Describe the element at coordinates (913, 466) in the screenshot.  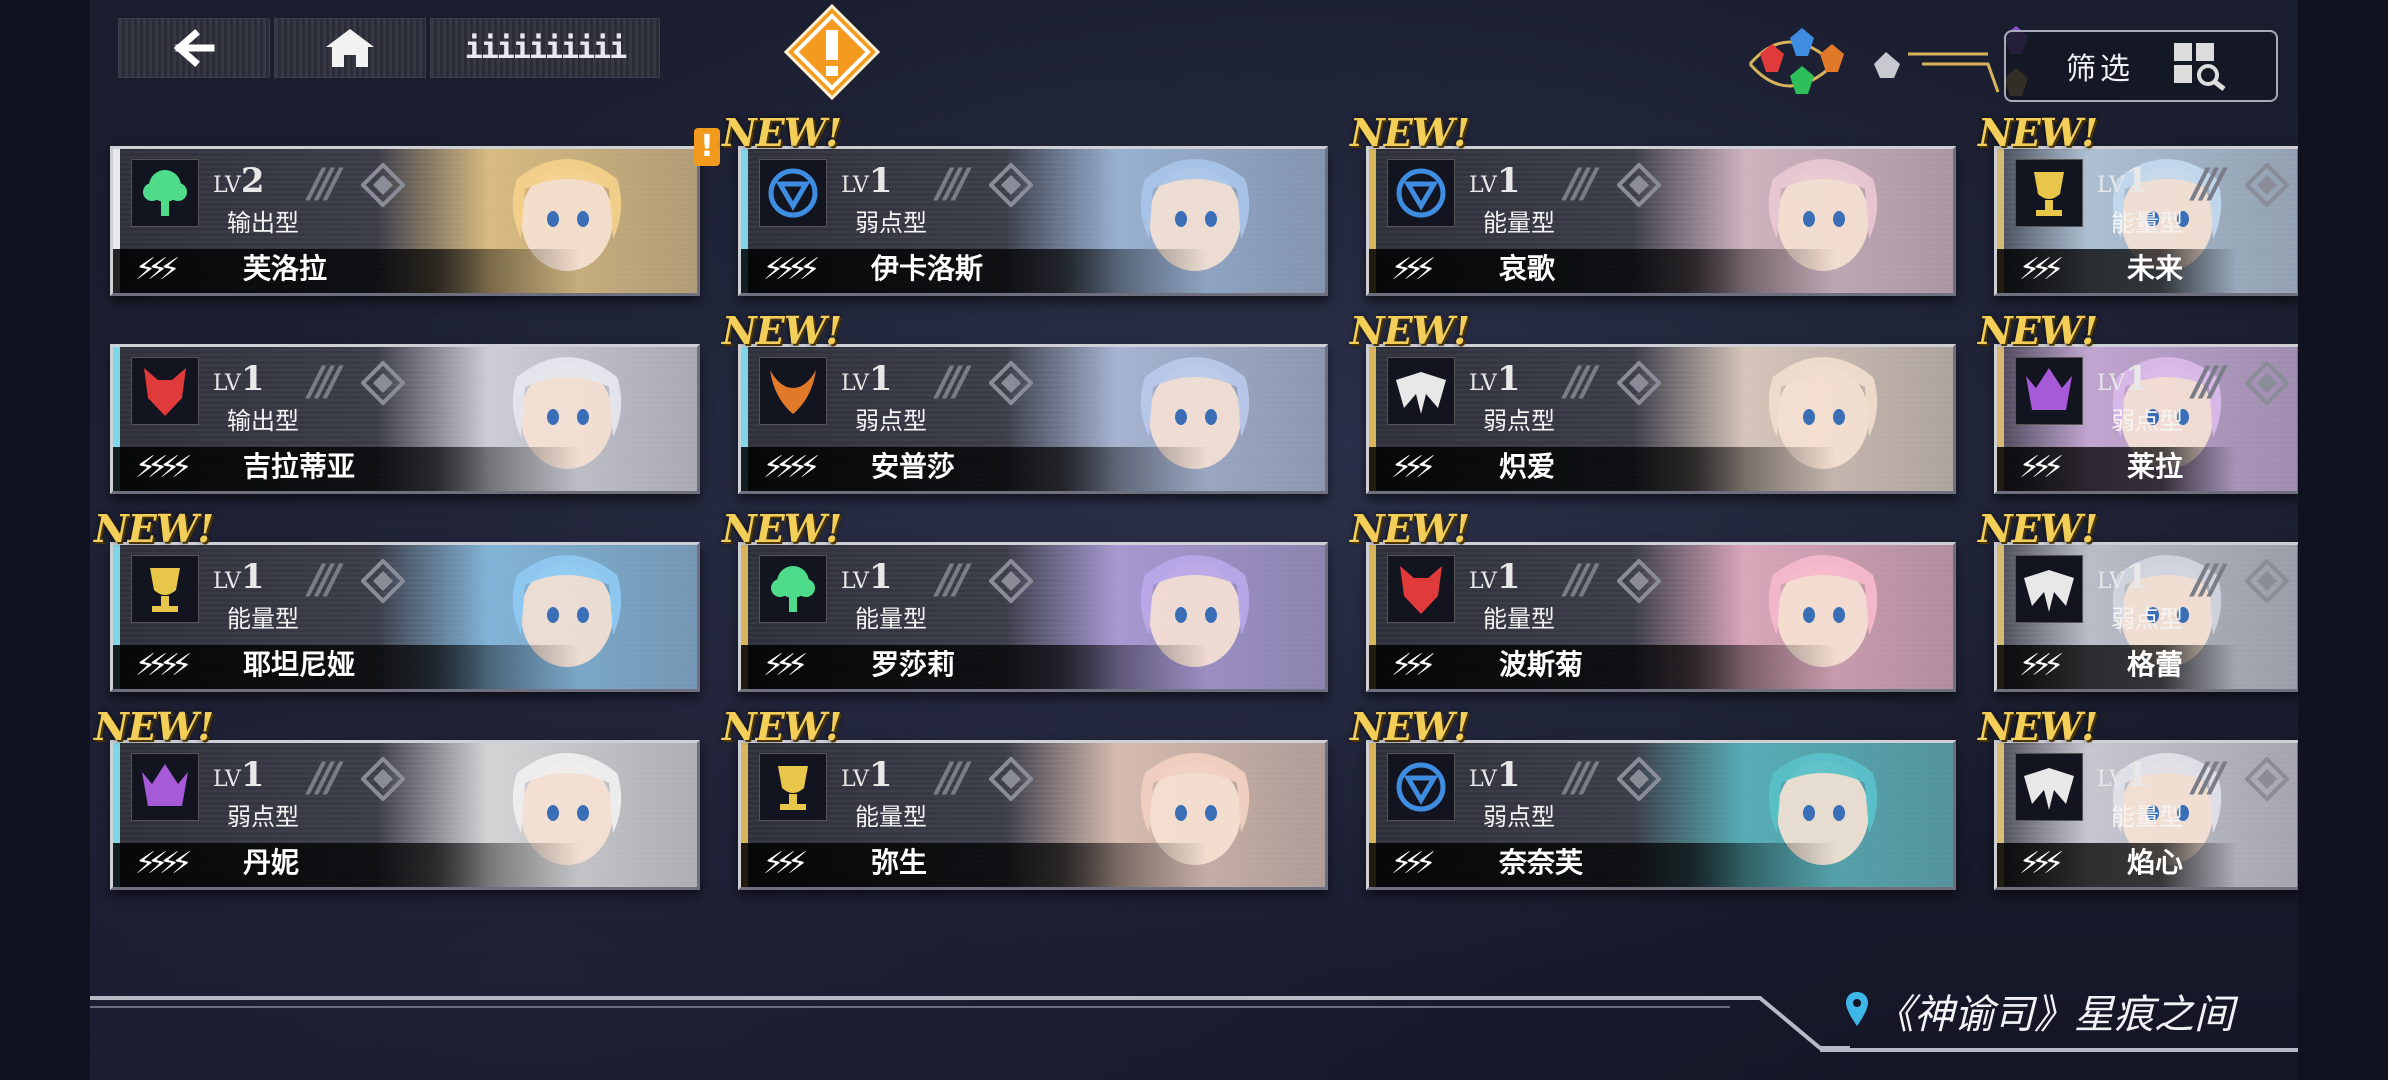
I see `character-name: 安普莎` at that location.